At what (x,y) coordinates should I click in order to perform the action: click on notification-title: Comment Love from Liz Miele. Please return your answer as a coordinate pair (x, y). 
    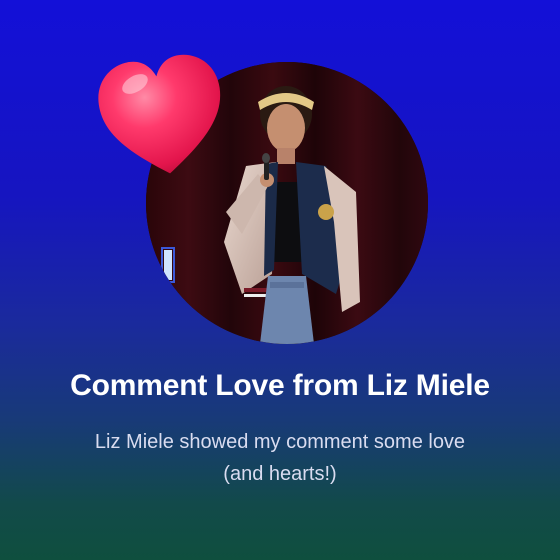
    Looking at the image, I should click on (280, 385).